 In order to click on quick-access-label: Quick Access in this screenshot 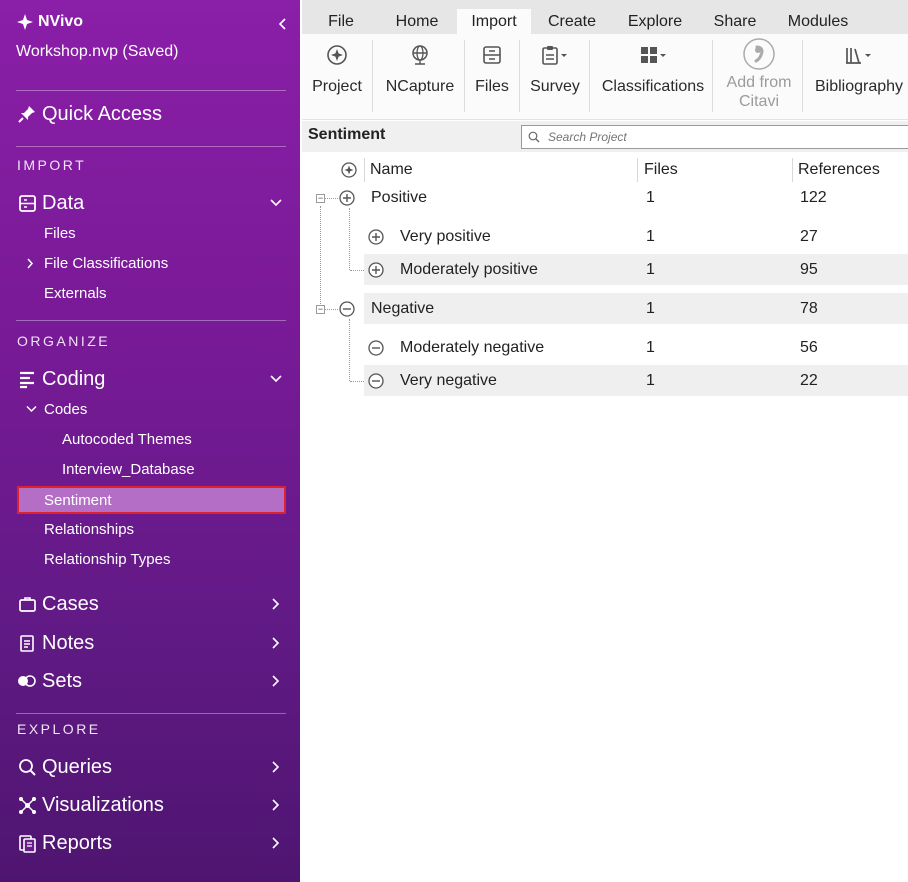, I will do `click(102, 113)`.